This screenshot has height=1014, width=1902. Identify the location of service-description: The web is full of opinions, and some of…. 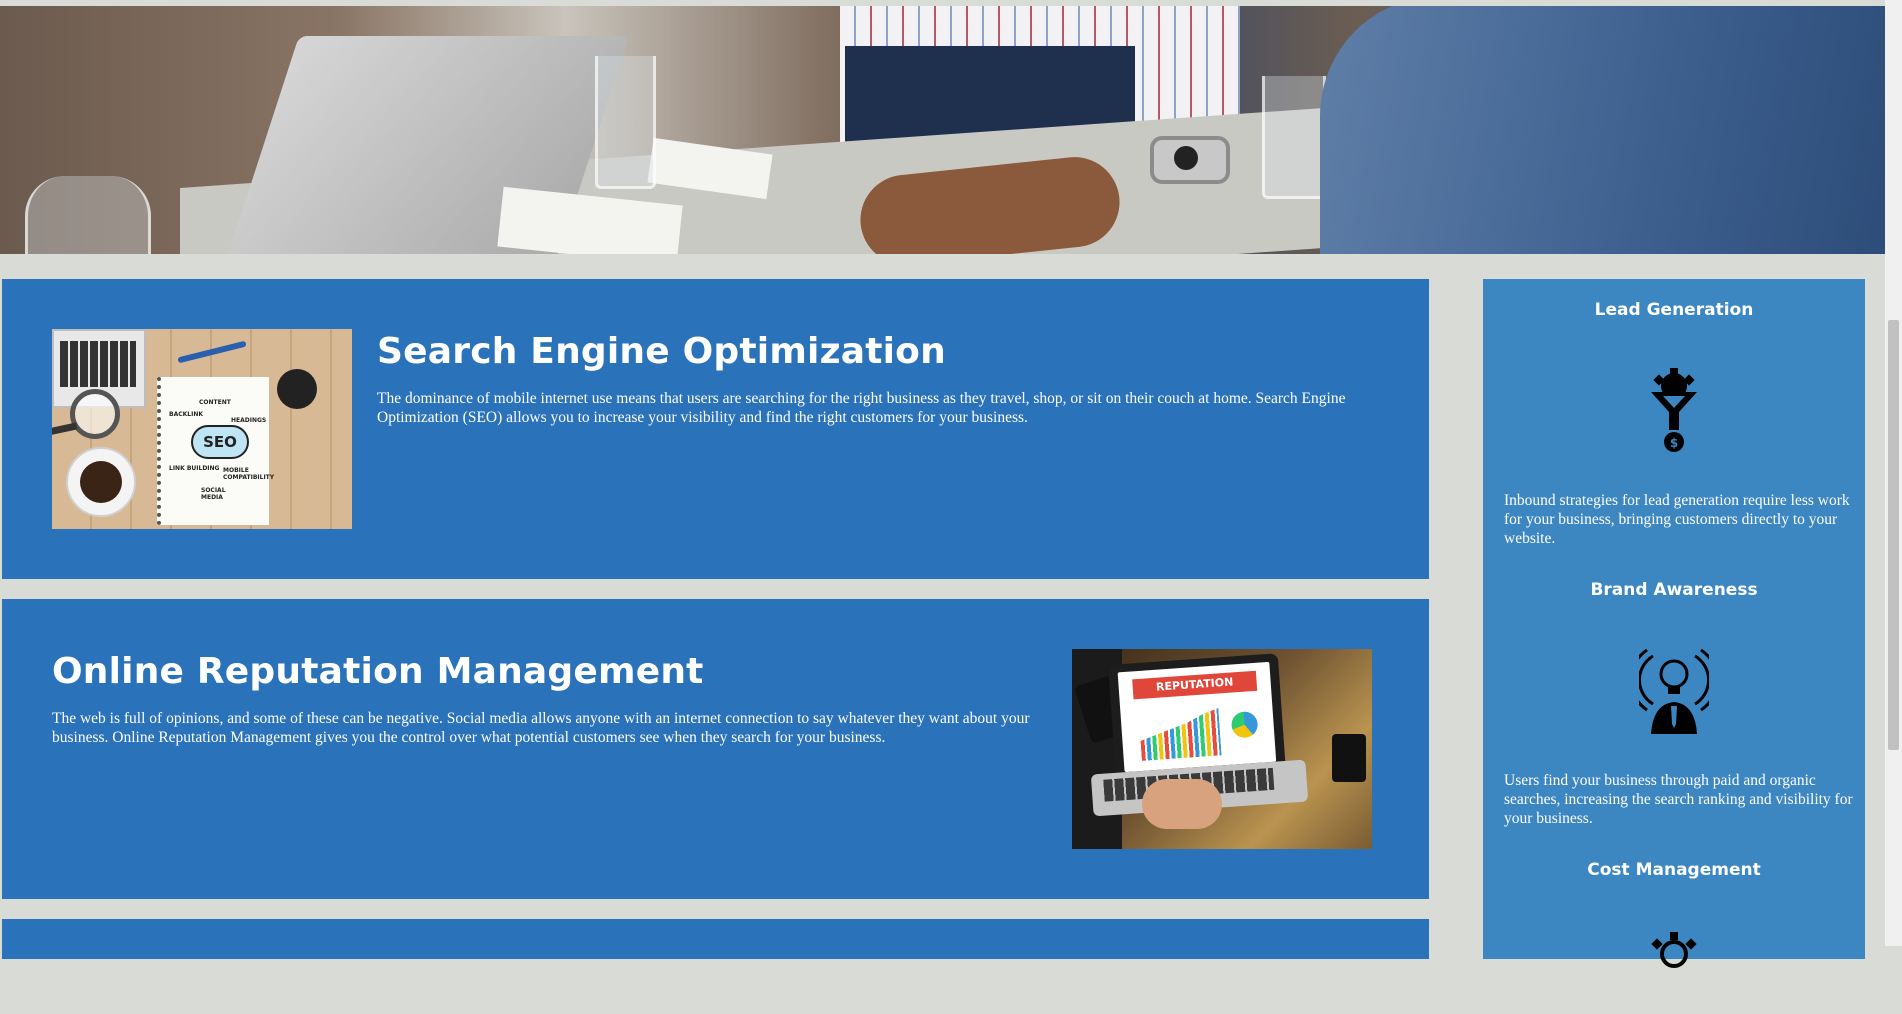
(541, 728).